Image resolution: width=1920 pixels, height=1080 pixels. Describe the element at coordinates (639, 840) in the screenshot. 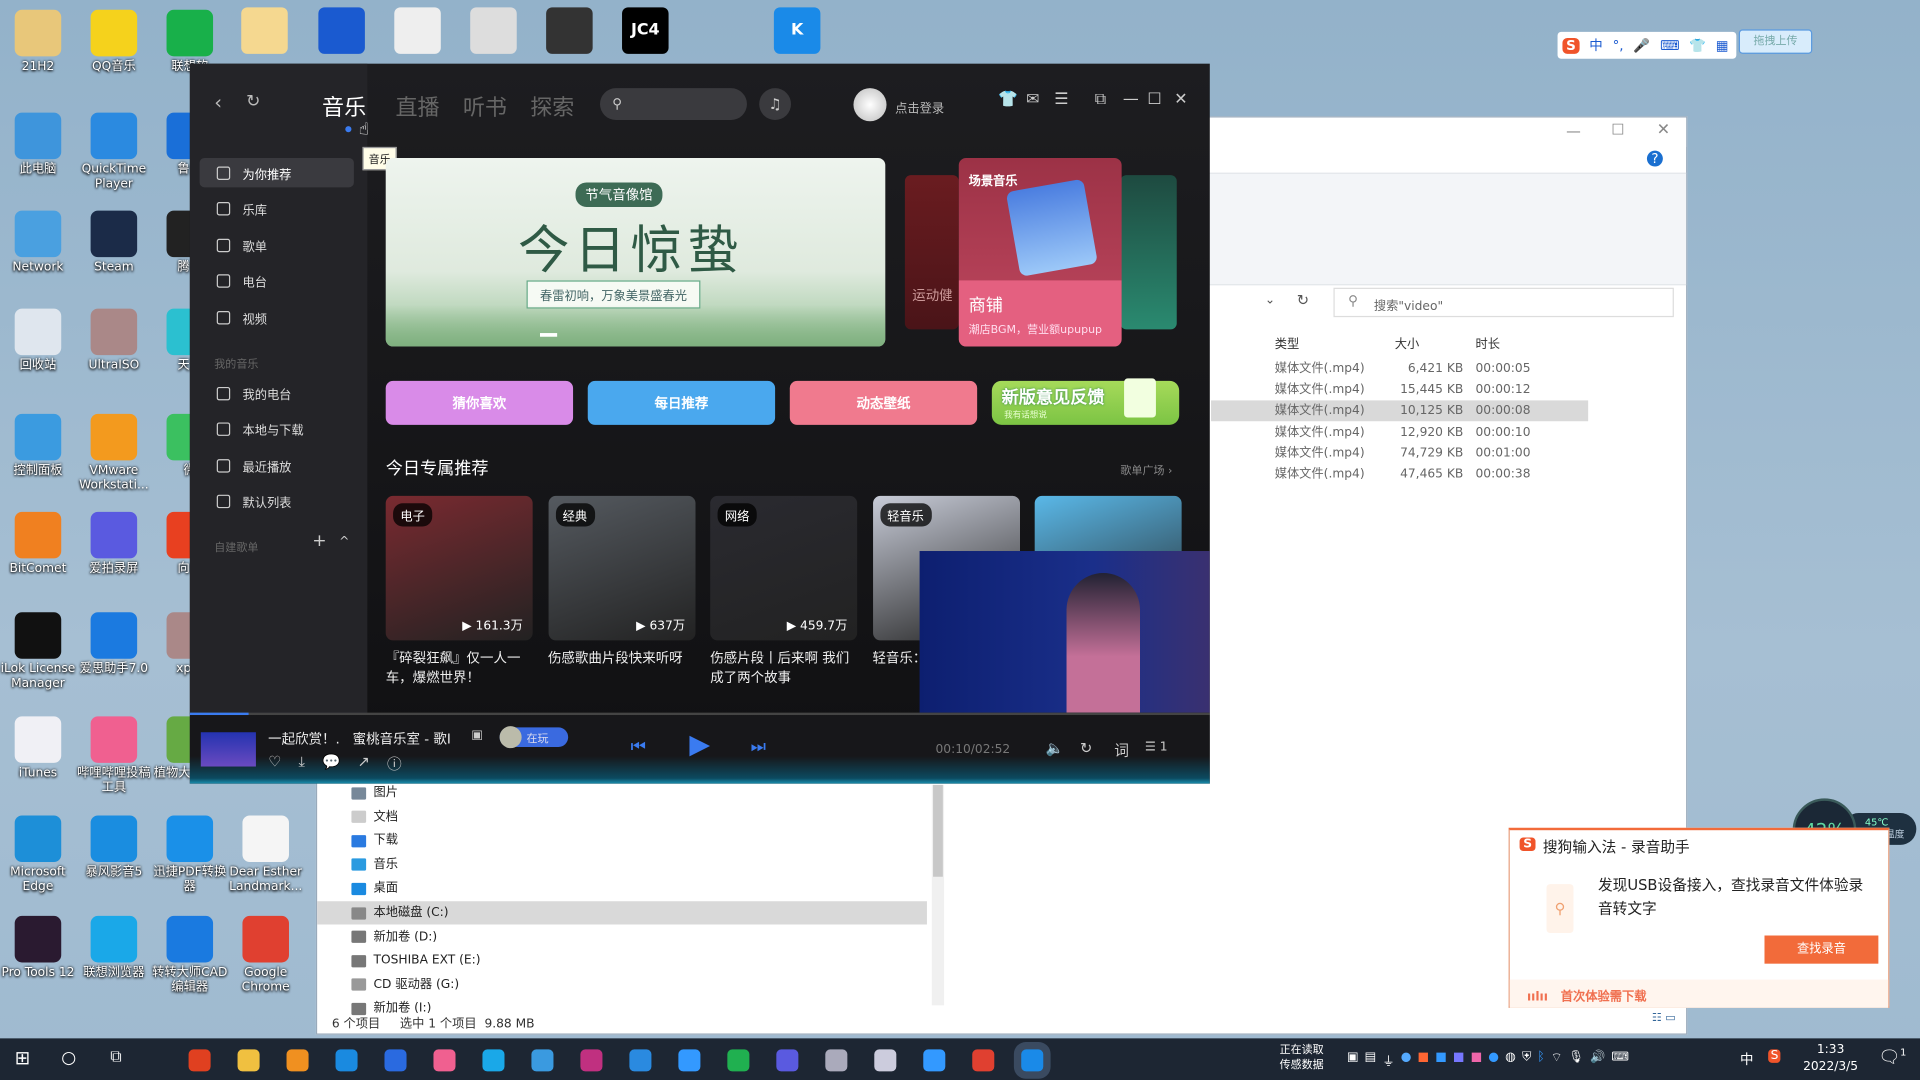

I see `nav-tree-item: 下载` at that location.